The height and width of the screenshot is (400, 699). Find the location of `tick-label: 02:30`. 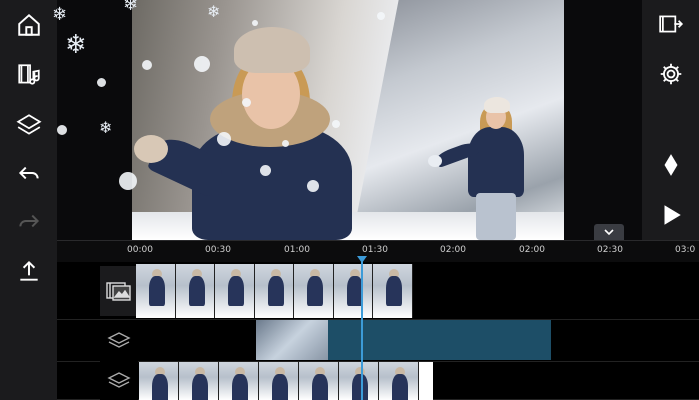

tick-label: 02:30 is located at coordinates (610, 250).